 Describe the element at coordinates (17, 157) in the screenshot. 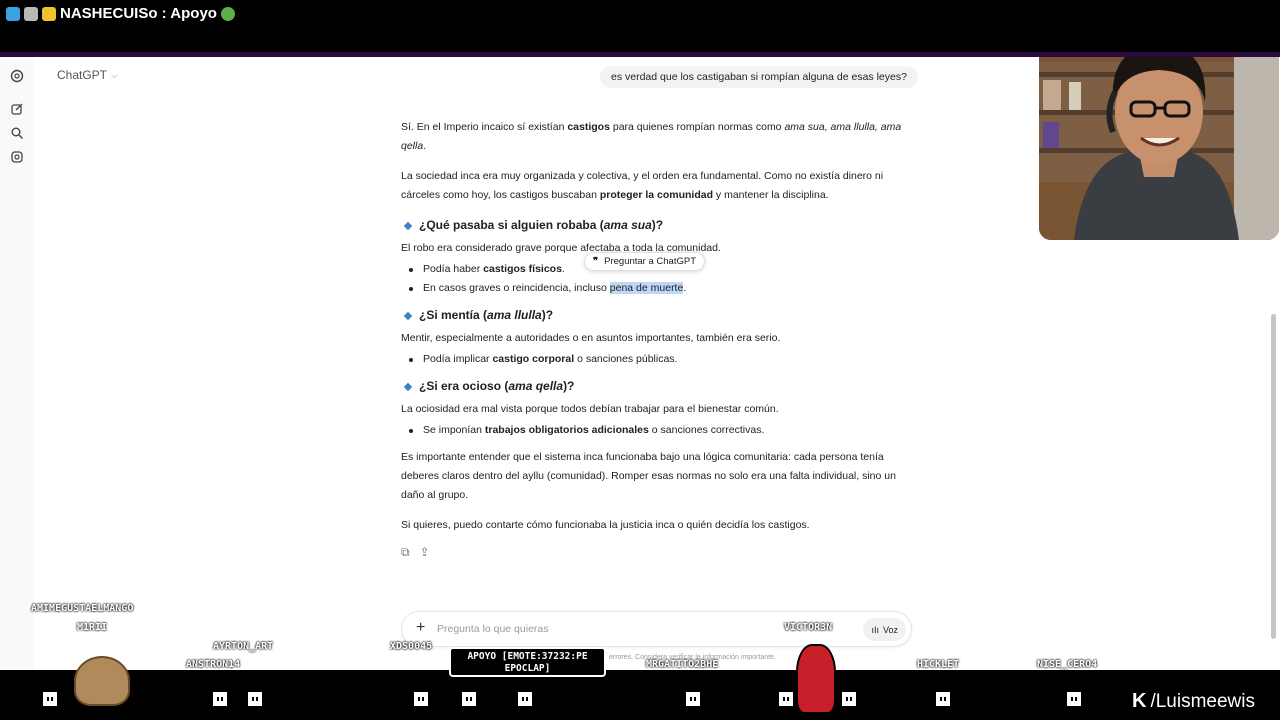

I see `library-icon` at that location.